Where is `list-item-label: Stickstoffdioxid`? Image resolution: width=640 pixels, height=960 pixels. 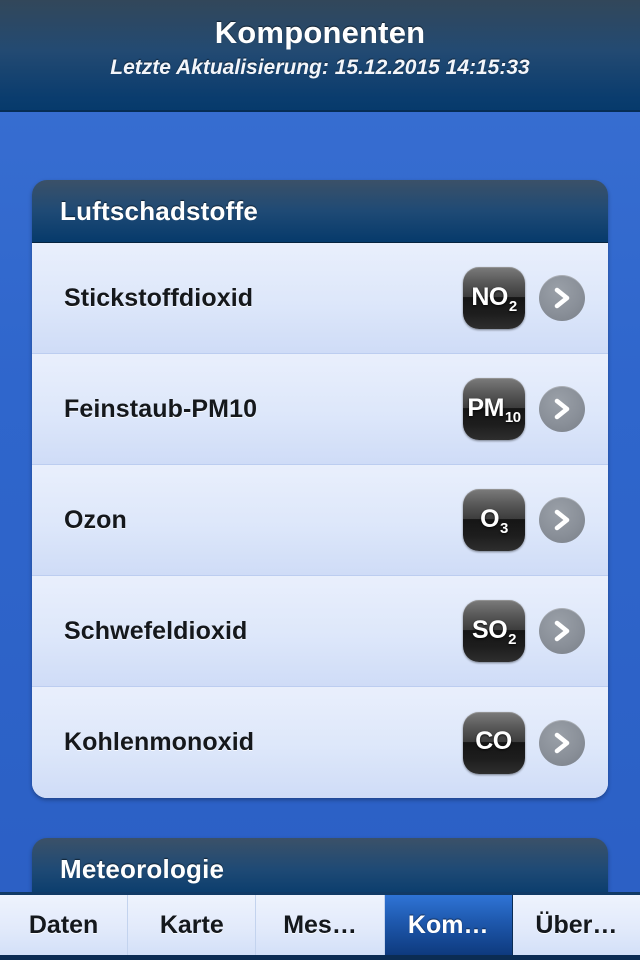 list-item-label: Stickstoffdioxid is located at coordinates (159, 297).